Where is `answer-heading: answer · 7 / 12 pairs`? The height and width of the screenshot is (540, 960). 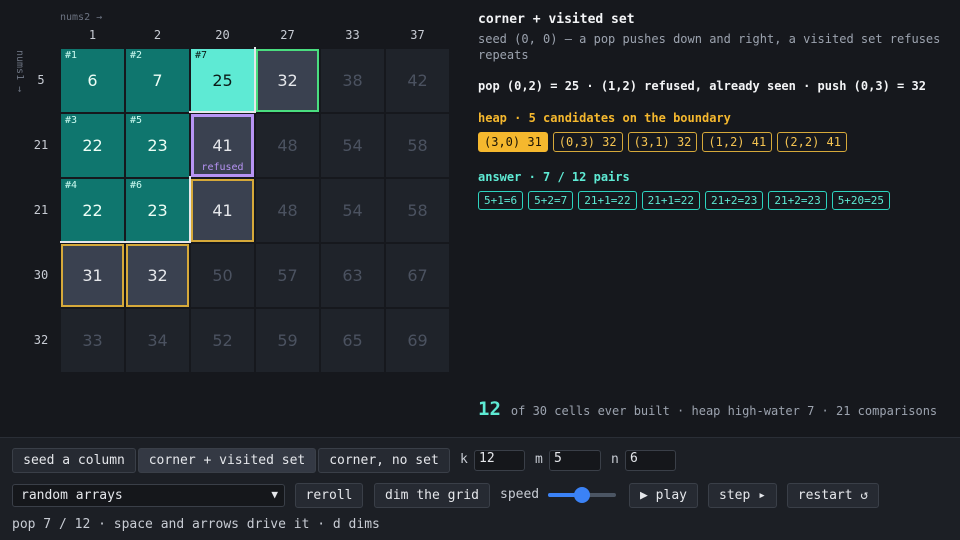
answer-heading: answer · 7 / 12 pairs is located at coordinates (554, 177).